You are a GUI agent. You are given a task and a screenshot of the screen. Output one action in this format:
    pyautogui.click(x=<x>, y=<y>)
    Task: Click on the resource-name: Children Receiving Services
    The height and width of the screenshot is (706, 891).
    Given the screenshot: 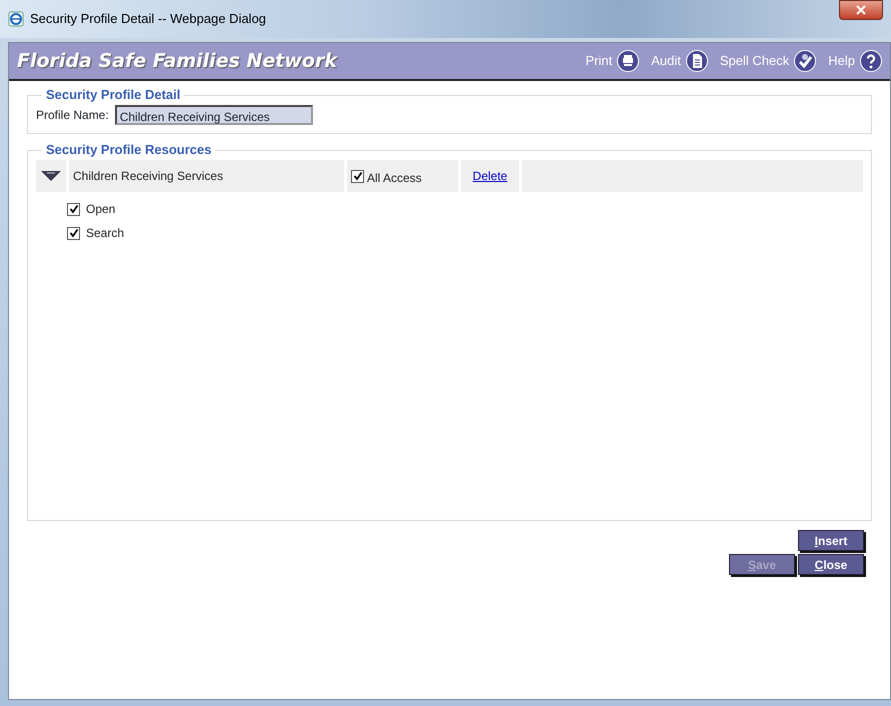 What is the action you would take?
    pyautogui.click(x=148, y=176)
    